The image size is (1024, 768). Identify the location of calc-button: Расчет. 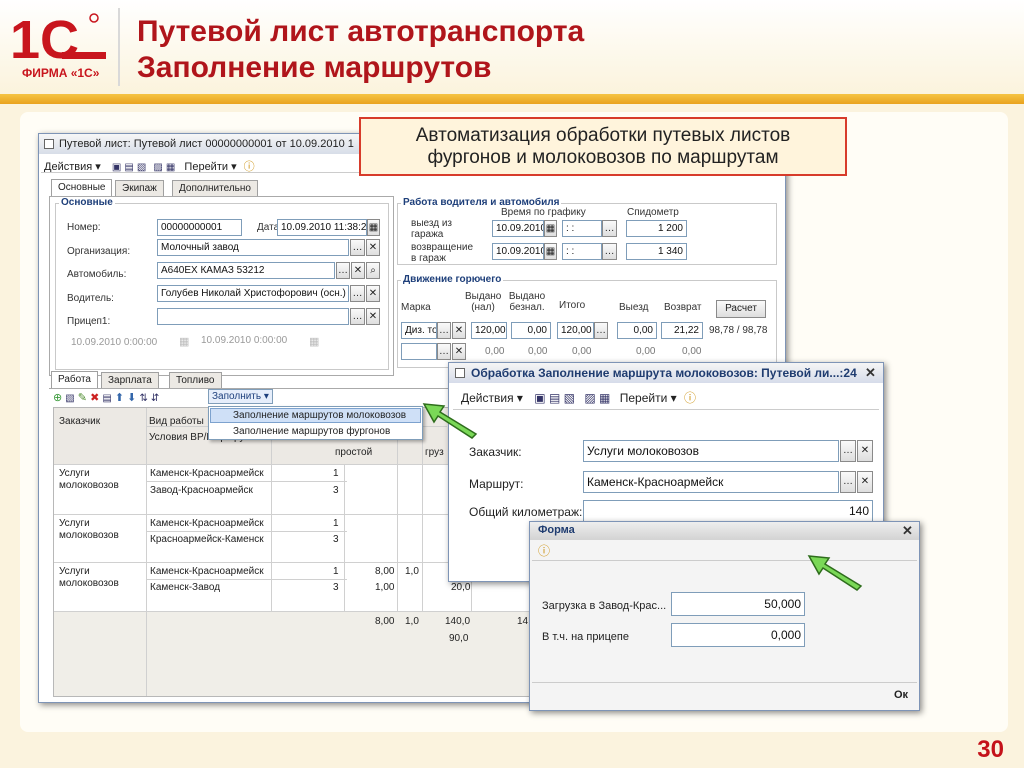
(741, 309).